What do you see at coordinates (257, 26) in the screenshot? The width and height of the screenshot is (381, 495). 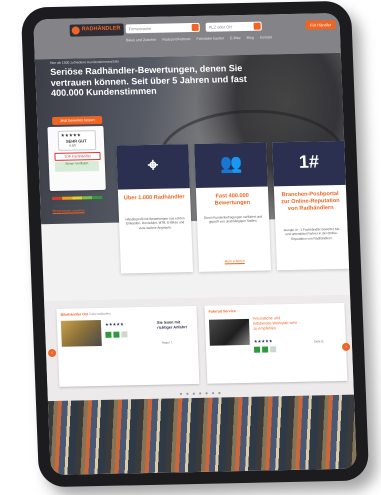 I see `location-search-icon` at bounding box center [257, 26].